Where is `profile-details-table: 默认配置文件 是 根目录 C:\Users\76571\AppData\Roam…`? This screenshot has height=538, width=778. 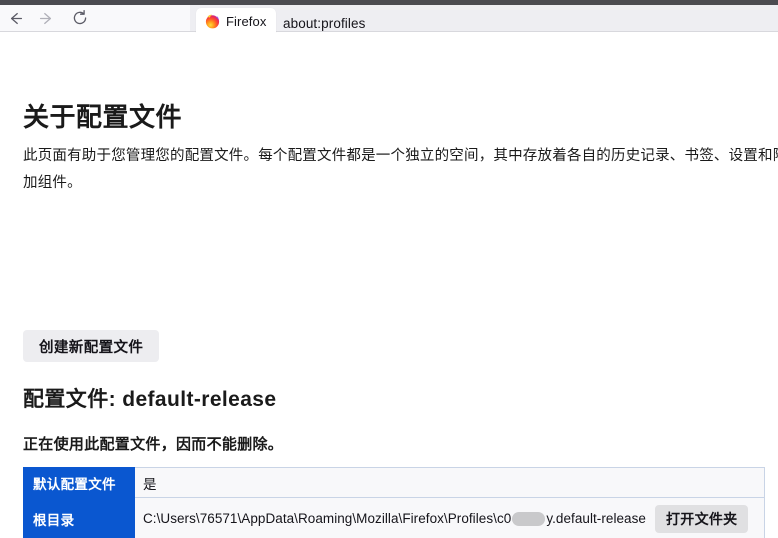 profile-details-table: 默认配置文件 是 根目录 C:\Users\76571\AppData\Roam… is located at coordinates (394, 502).